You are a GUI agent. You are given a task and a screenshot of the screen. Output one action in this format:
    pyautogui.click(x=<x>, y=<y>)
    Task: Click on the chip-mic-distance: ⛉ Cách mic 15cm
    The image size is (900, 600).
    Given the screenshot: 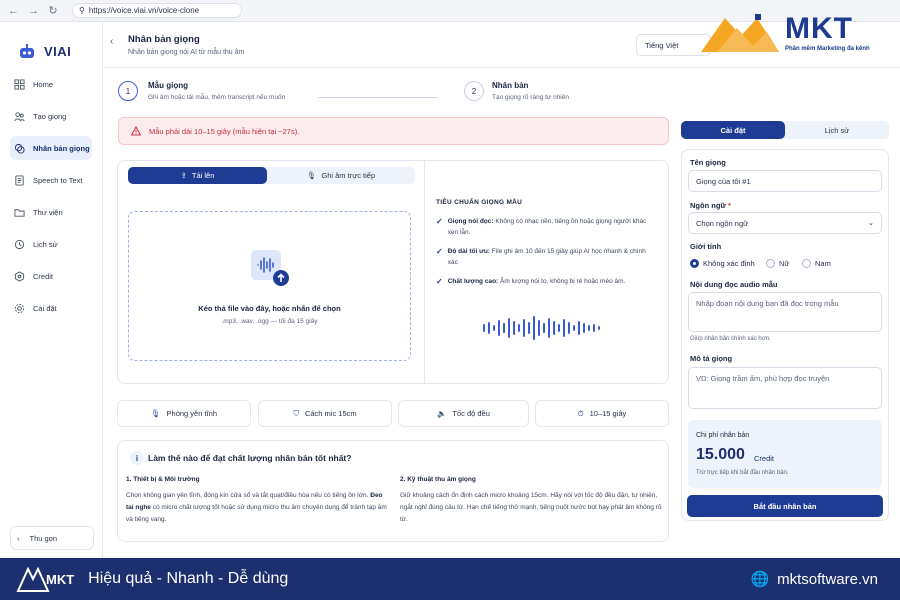 What is the action you would take?
    pyautogui.click(x=325, y=413)
    